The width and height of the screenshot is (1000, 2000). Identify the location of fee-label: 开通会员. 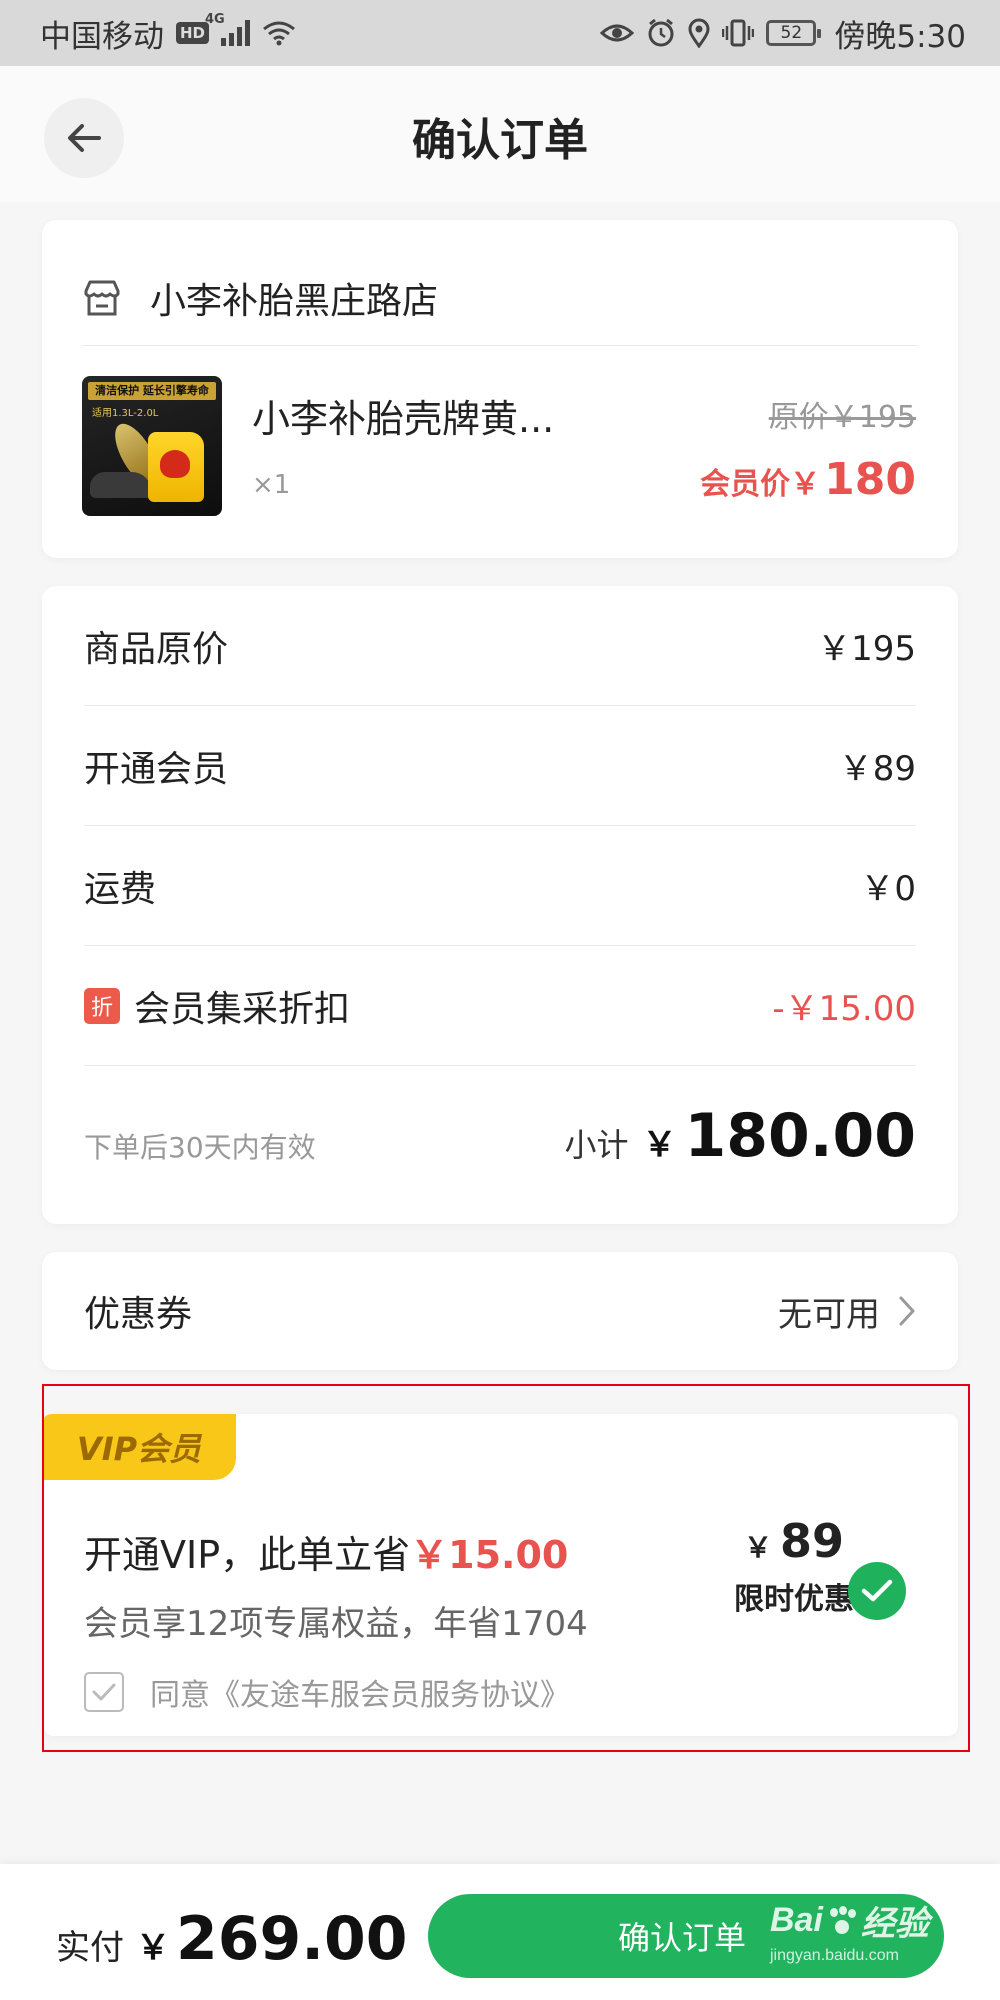
(156, 769).